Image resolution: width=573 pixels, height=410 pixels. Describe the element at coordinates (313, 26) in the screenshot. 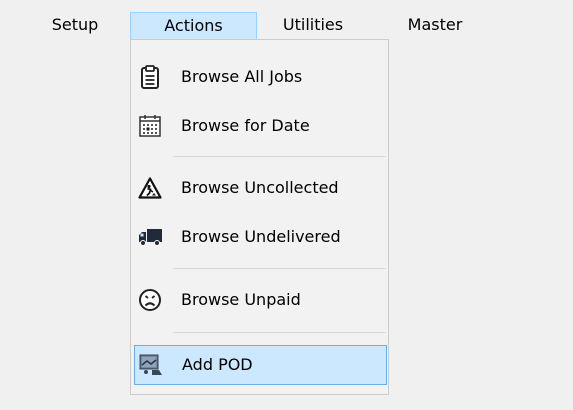

I see `menu-utilities: Utilities` at that location.